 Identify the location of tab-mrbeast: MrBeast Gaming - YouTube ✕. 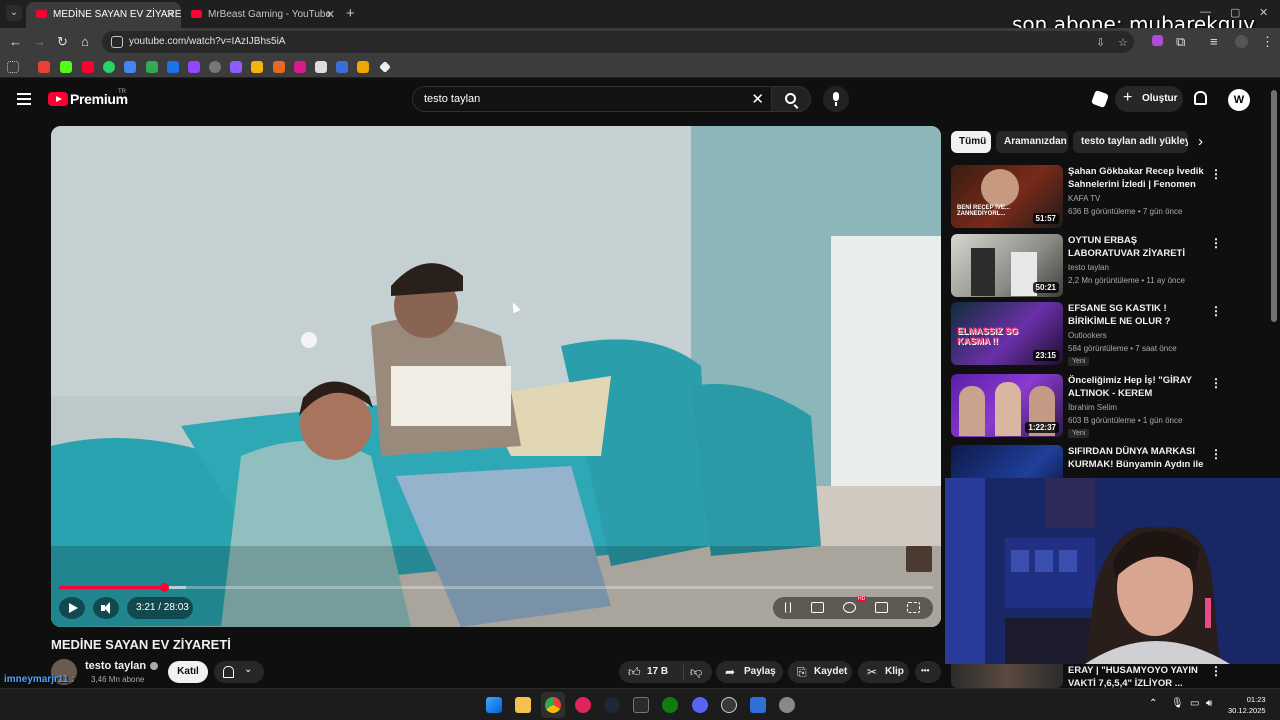
(261, 15).